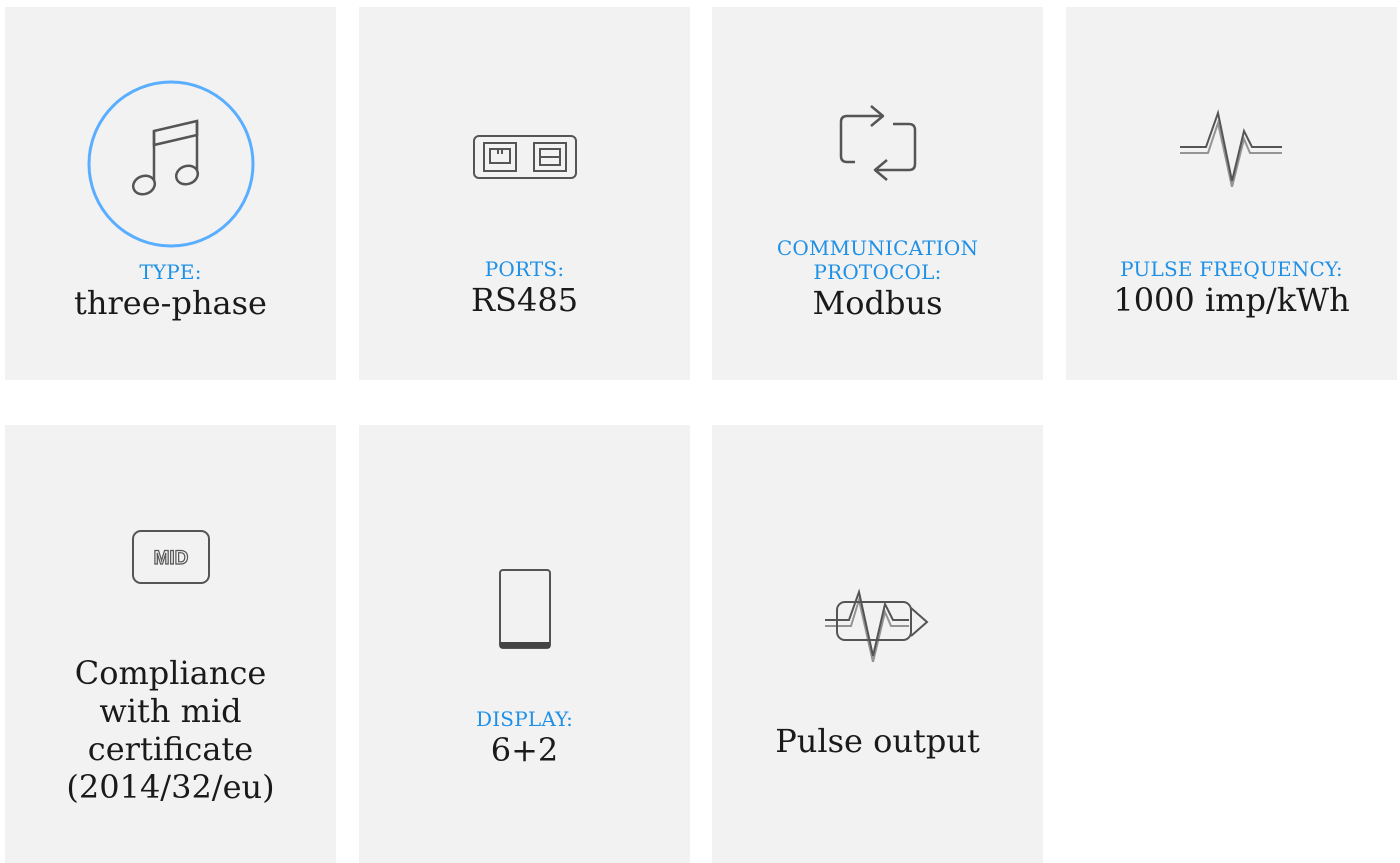 The width and height of the screenshot is (1400, 863). Describe the element at coordinates (877, 248) in the screenshot. I see `spec-label-line1: COMMUNICATION` at that location.